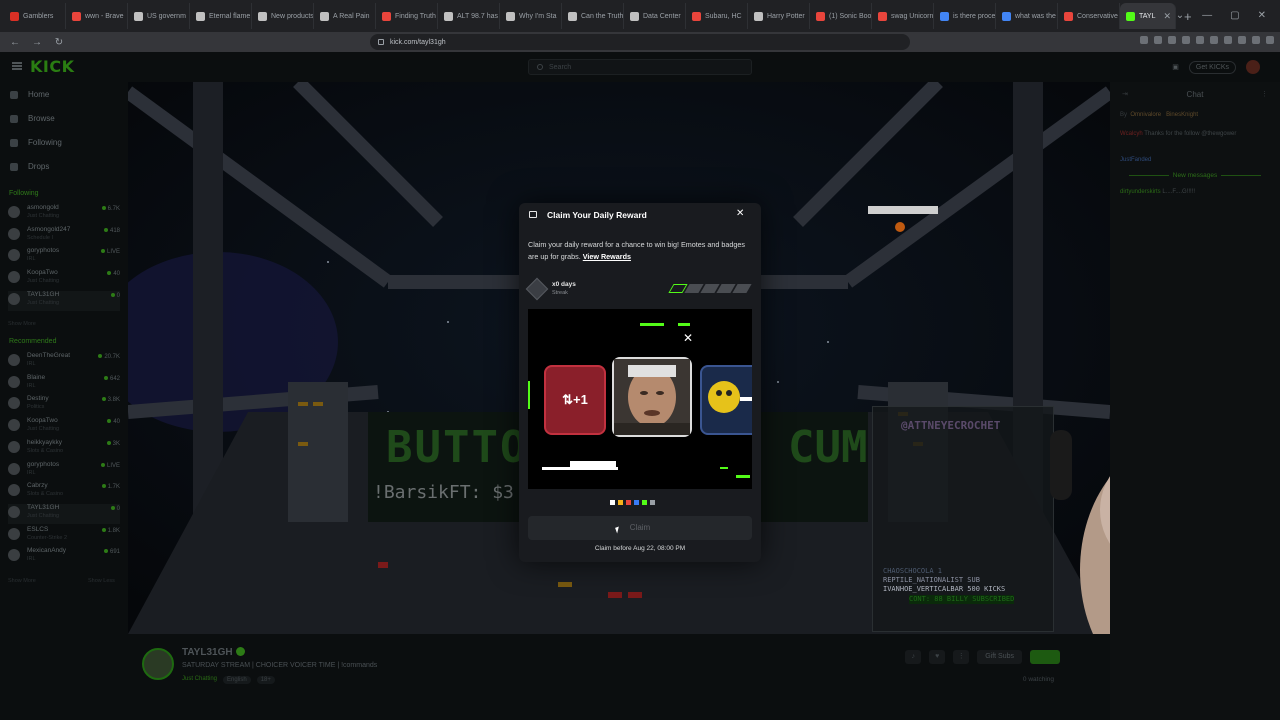  What do you see at coordinates (97, 16) in the screenshot?
I see `browser-tab: wwn - Brave` at bounding box center [97, 16].